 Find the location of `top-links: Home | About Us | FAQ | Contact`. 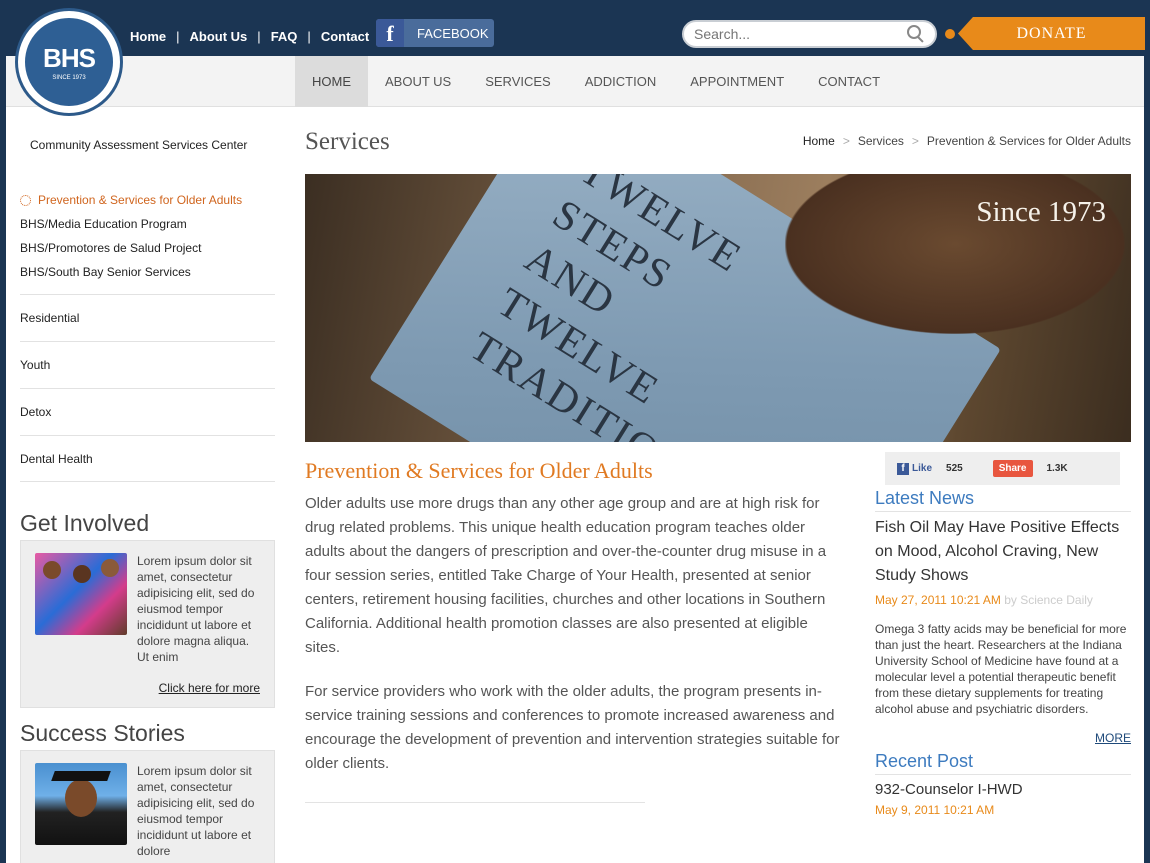

top-links: Home | About Us | FAQ | Contact is located at coordinates (249, 36).